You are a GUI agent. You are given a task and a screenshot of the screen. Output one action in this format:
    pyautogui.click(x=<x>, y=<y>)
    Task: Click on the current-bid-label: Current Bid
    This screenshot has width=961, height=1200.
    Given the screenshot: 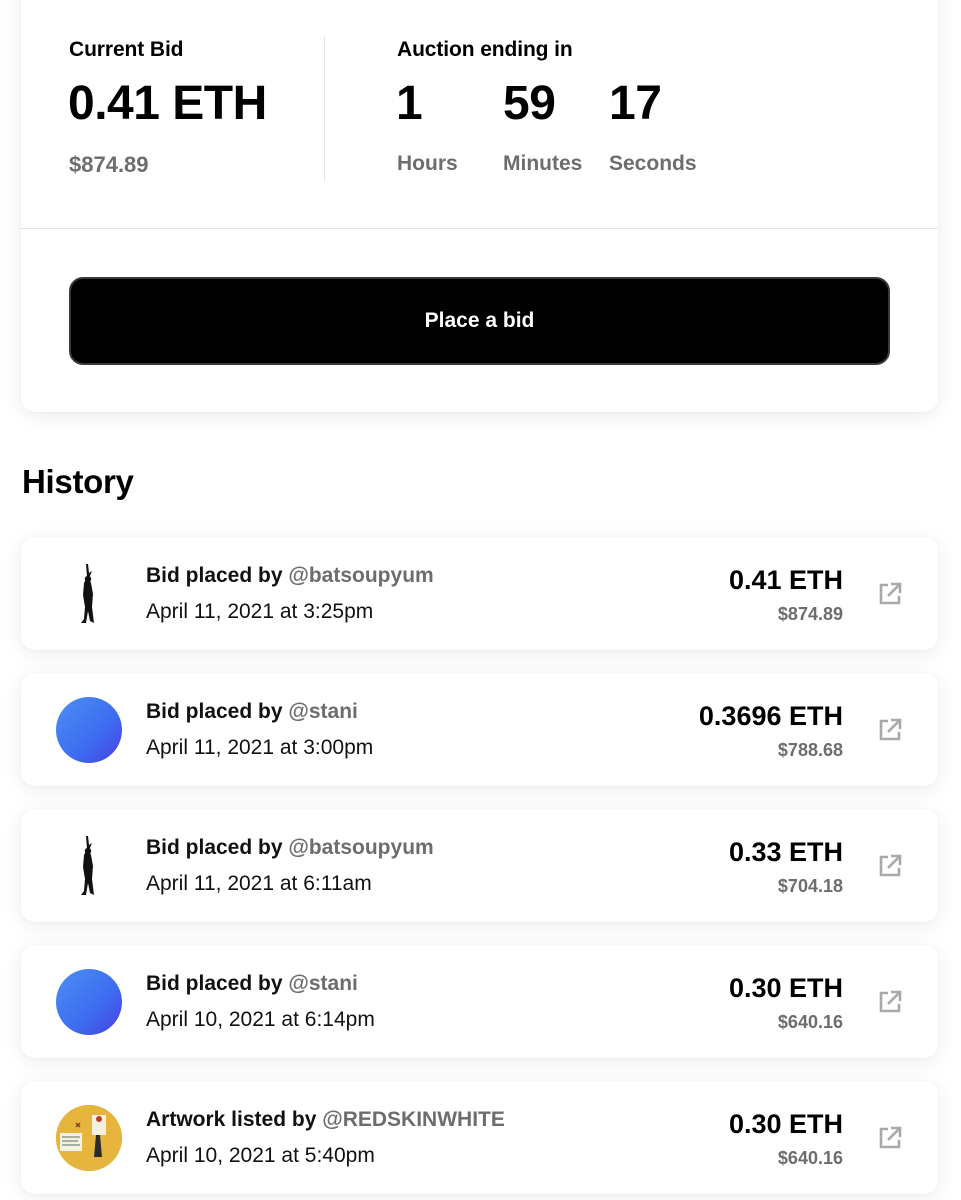 What is the action you would take?
    pyautogui.click(x=126, y=49)
    